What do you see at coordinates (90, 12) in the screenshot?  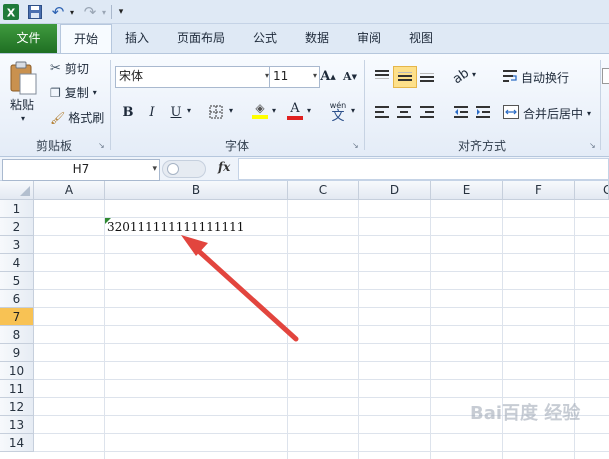 I see `redo-icon: ↷` at bounding box center [90, 12].